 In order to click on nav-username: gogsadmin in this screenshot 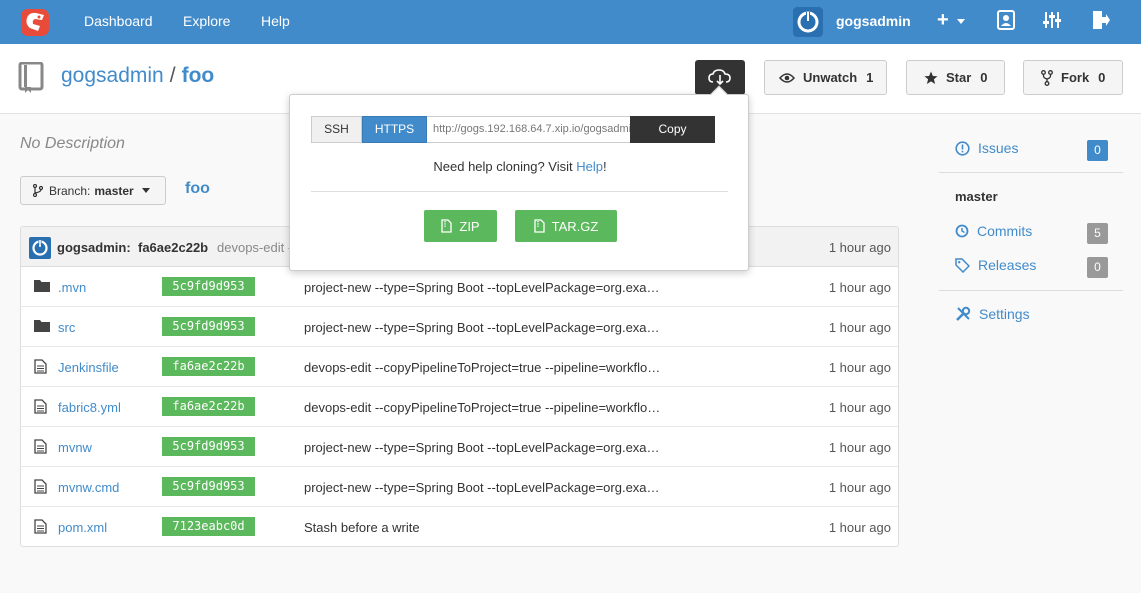, I will do `click(873, 21)`.